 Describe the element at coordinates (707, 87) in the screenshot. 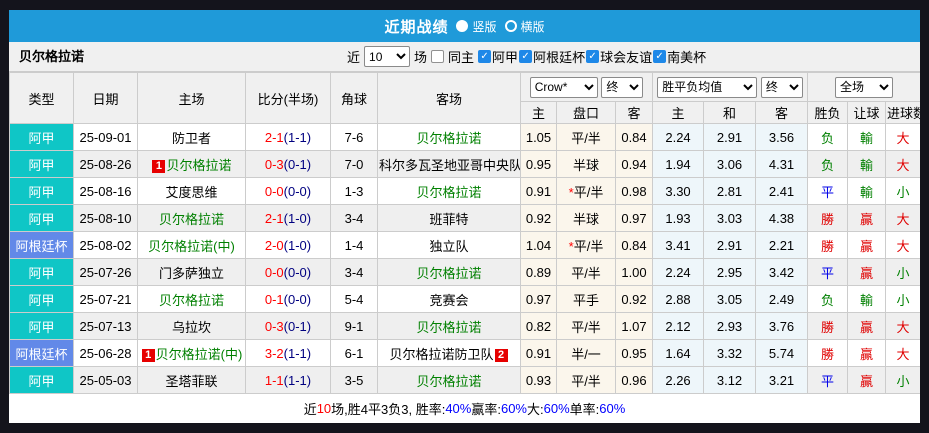

I see `avg-odds-select: 胜平负均值` at that location.